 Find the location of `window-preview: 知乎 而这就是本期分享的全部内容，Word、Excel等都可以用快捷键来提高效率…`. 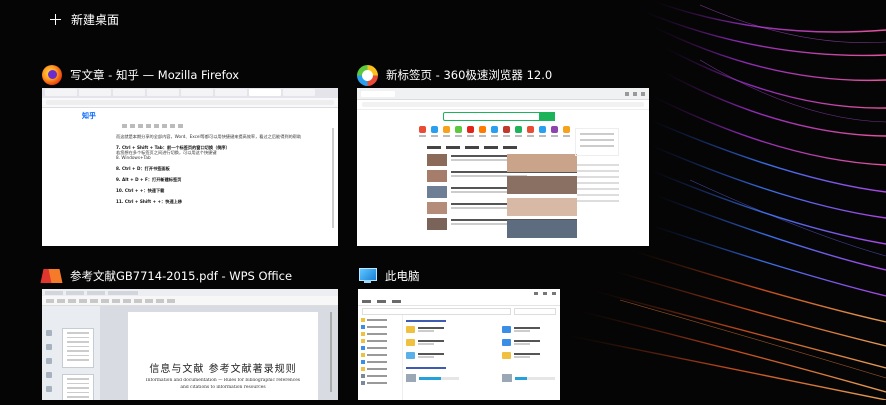

window-preview: 知乎 而这就是本期分享的全部内容，Word、Excel等都可以用快捷键来提高效率… is located at coordinates (190, 167).